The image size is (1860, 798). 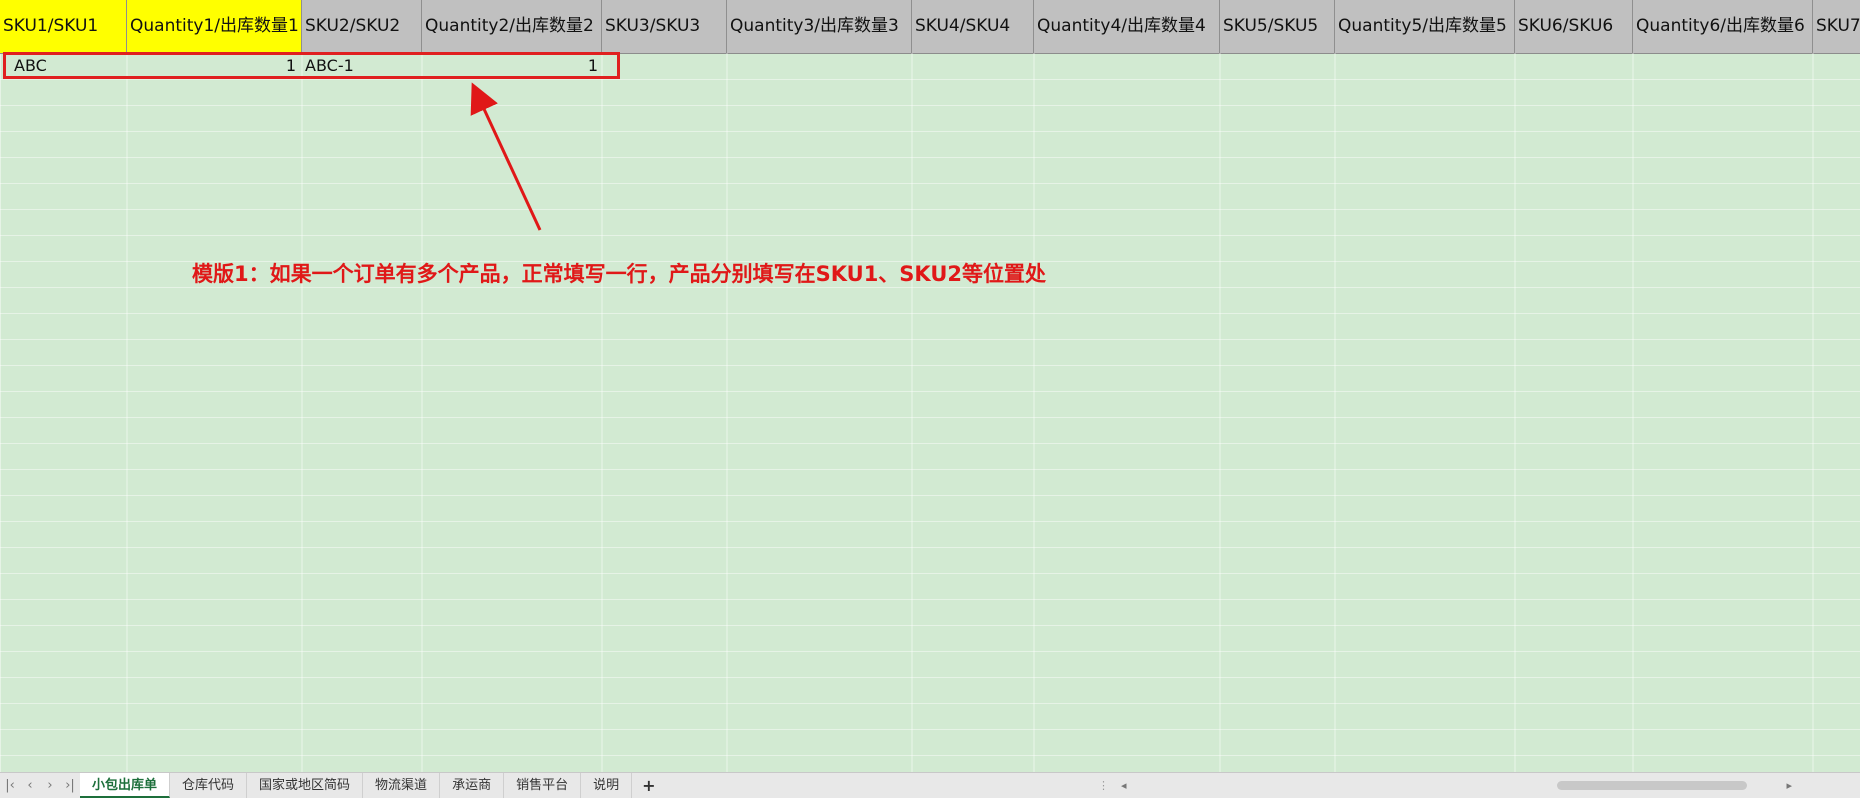 I want to click on scroll-split-handle-icon: ⋮, so click(x=1103, y=785).